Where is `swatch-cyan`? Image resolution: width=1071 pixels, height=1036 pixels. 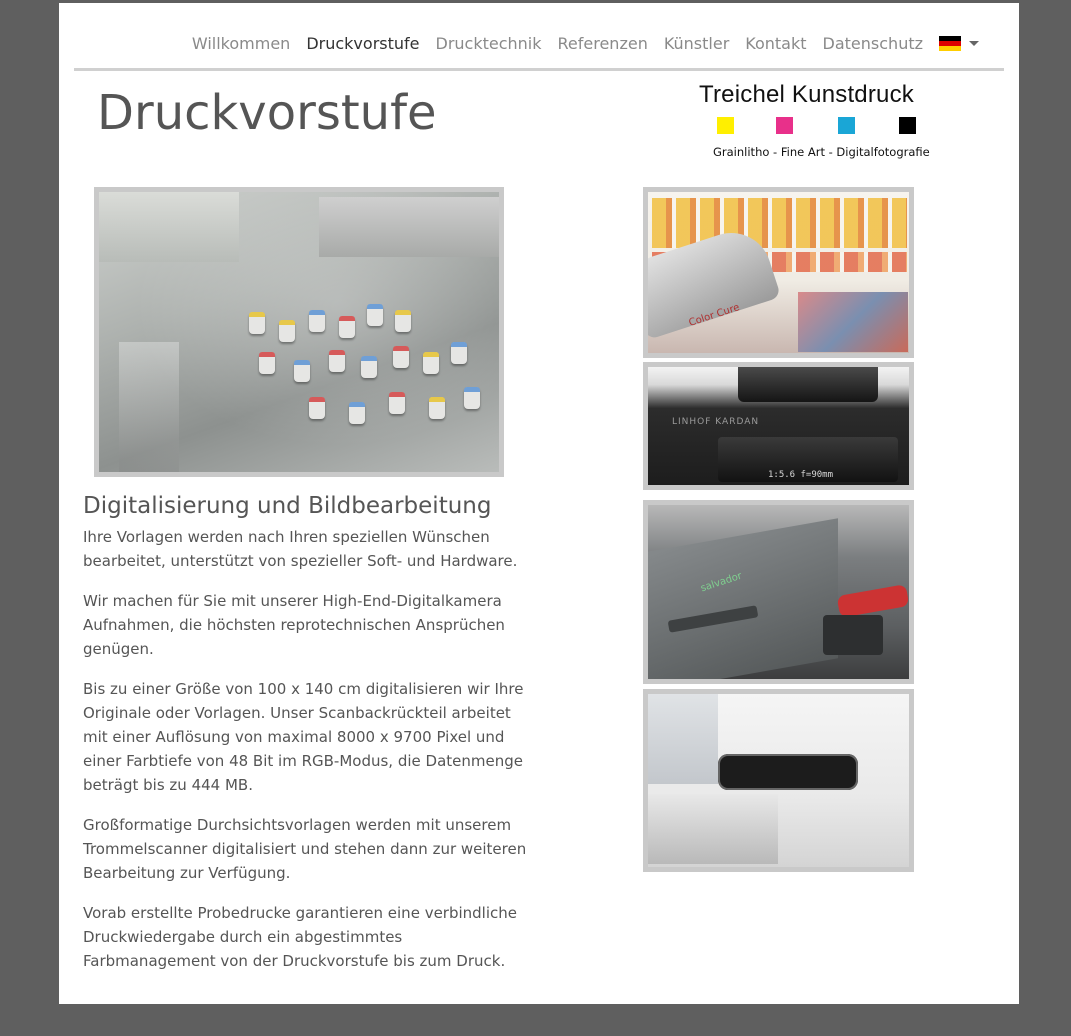
swatch-cyan is located at coordinates (846, 125).